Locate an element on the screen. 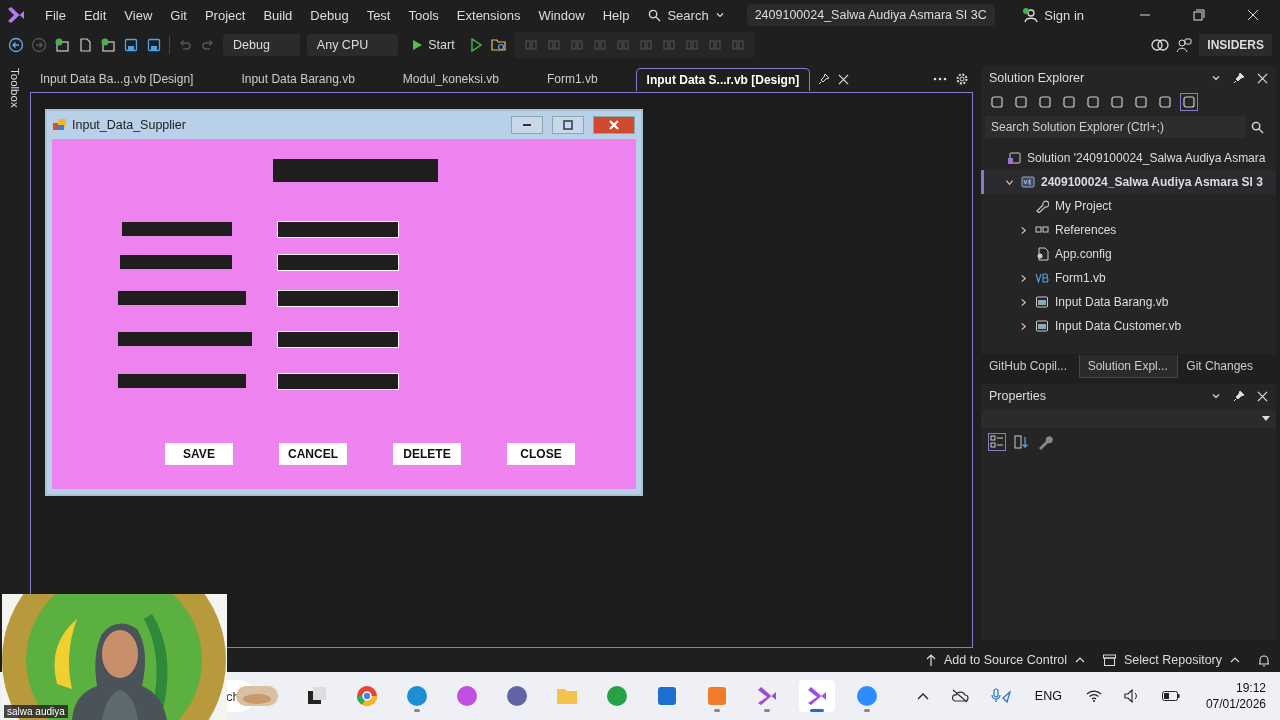 The height and width of the screenshot is (720, 1280). menu-item: Help is located at coordinates (616, 15).